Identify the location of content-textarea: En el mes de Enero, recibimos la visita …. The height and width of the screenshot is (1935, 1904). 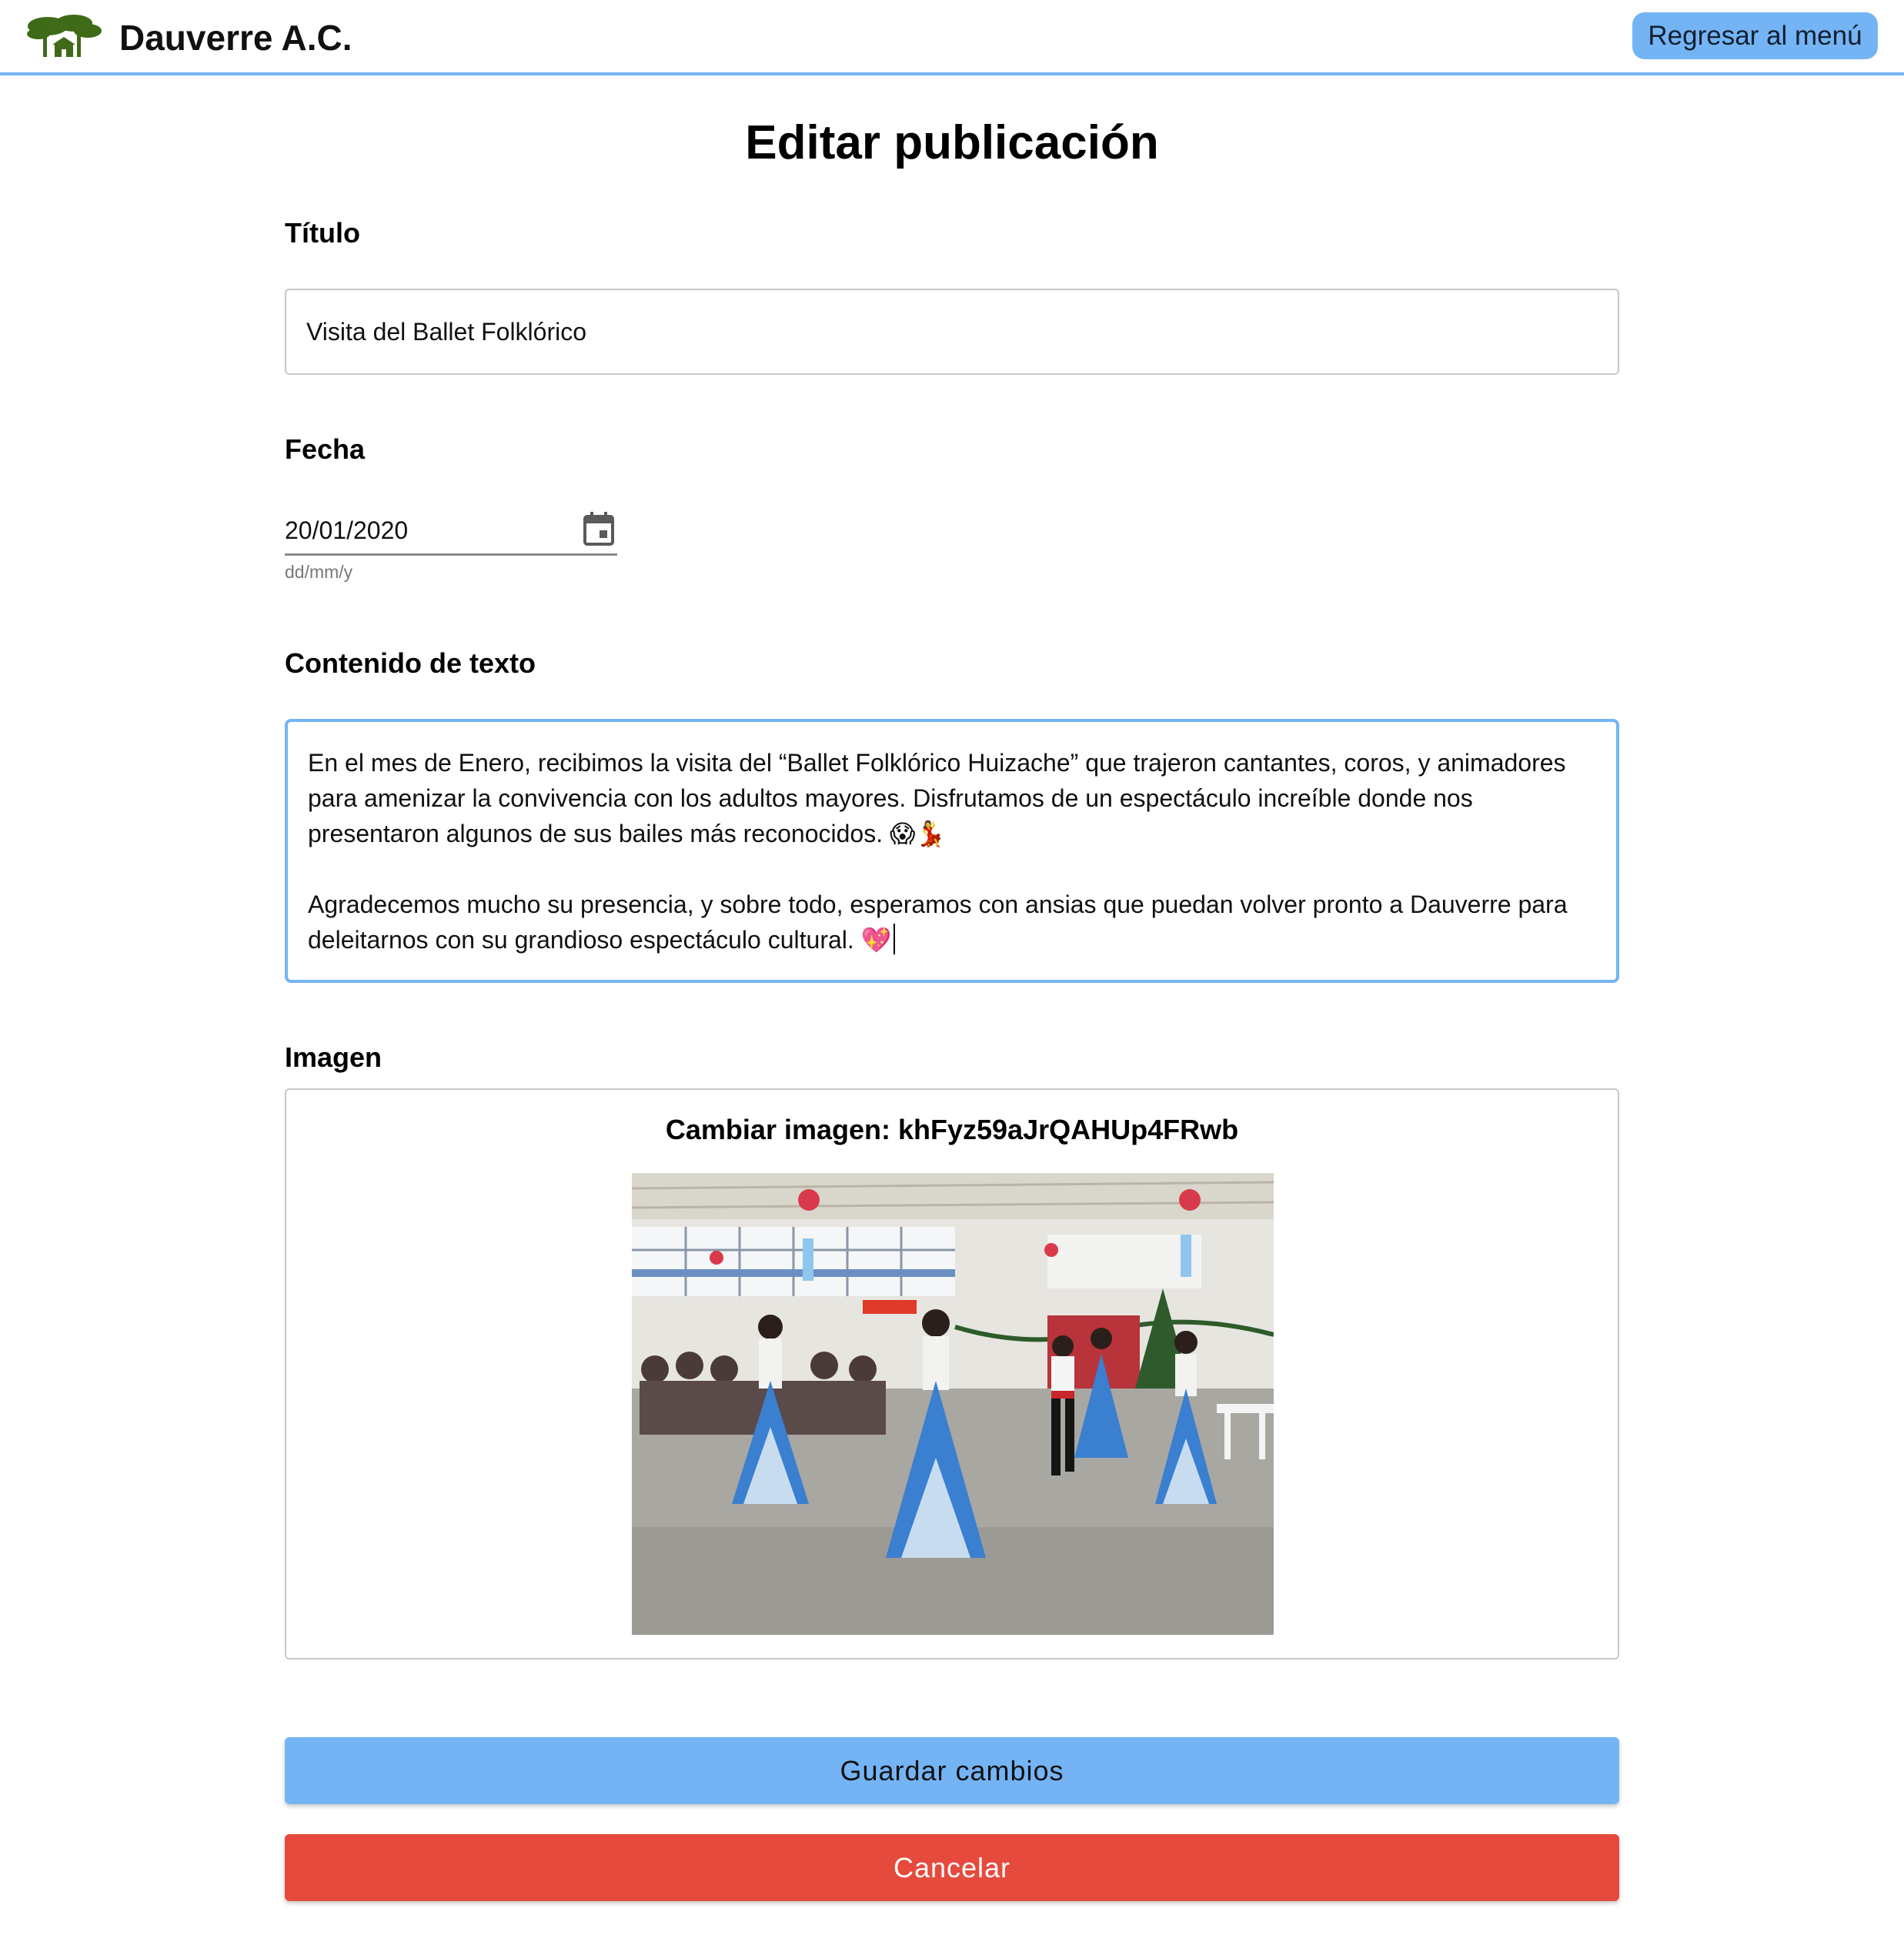
(952, 851).